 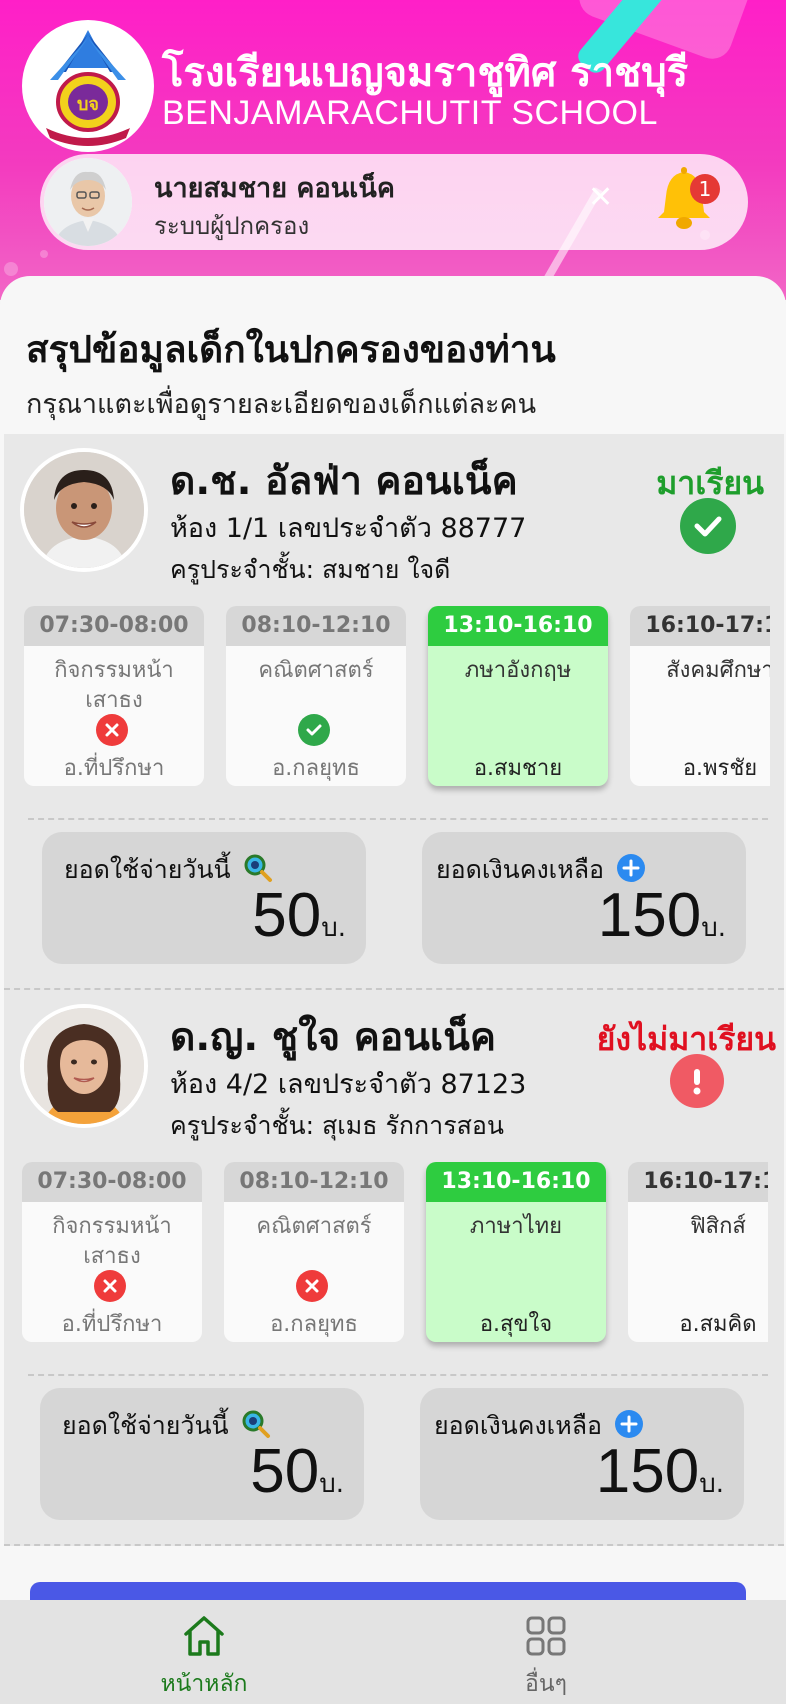 What do you see at coordinates (274, 188) in the screenshot?
I see `user-name: นายสมชาย คอนเน็ค` at bounding box center [274, 188].